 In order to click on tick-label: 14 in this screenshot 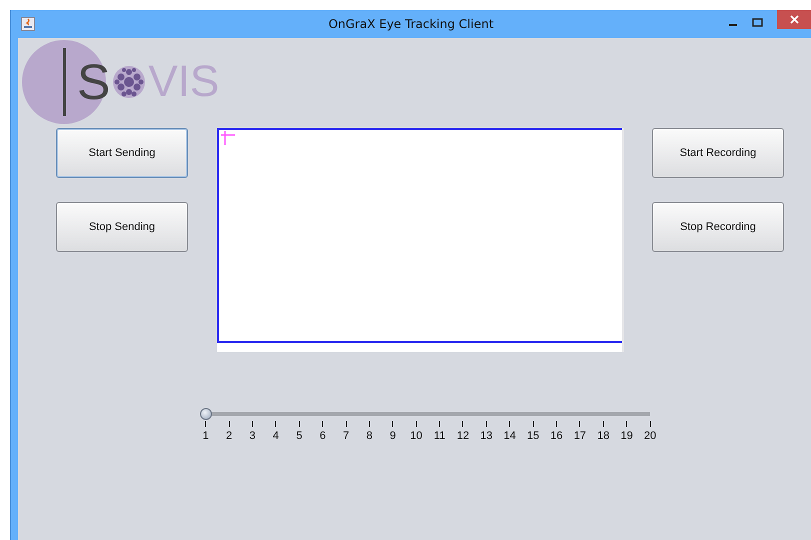, I will do `click(510, 436)`.